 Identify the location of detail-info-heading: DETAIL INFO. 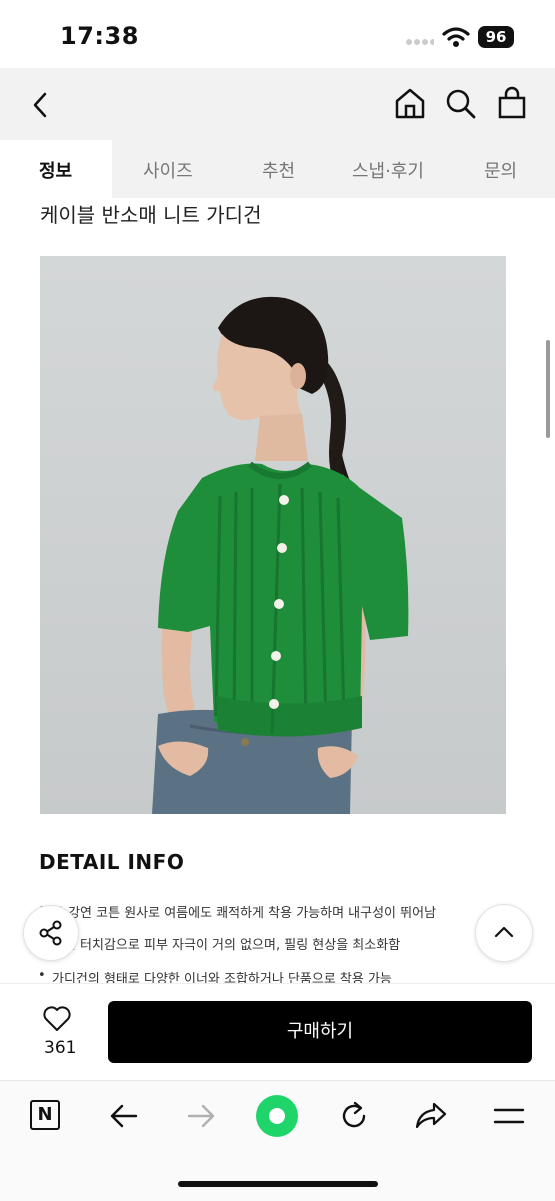
(112, 862).